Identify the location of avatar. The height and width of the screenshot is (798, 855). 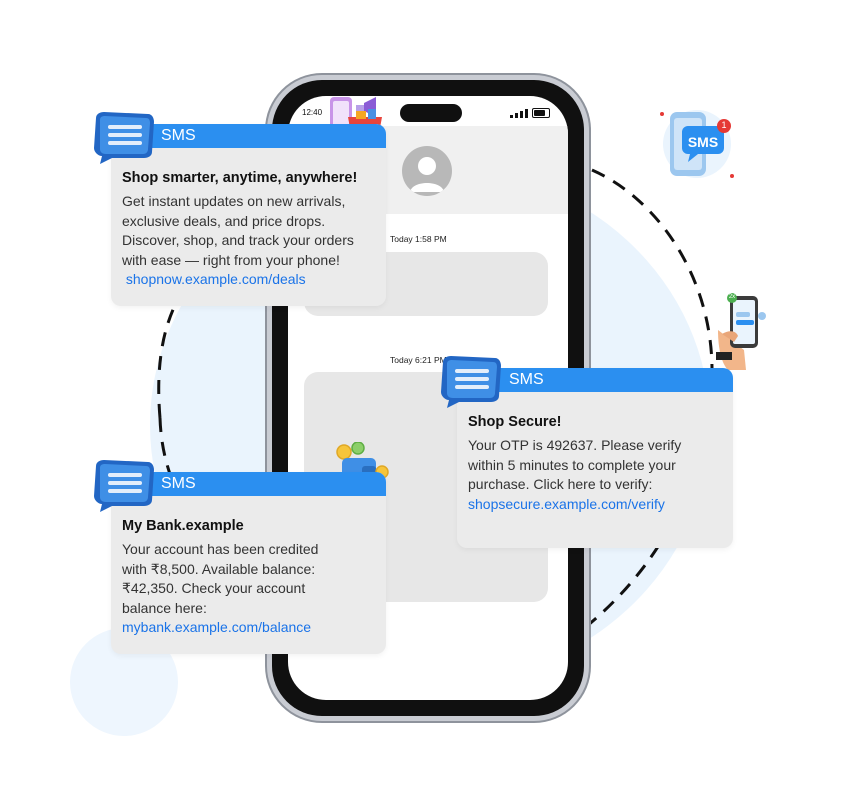
(427, 171).